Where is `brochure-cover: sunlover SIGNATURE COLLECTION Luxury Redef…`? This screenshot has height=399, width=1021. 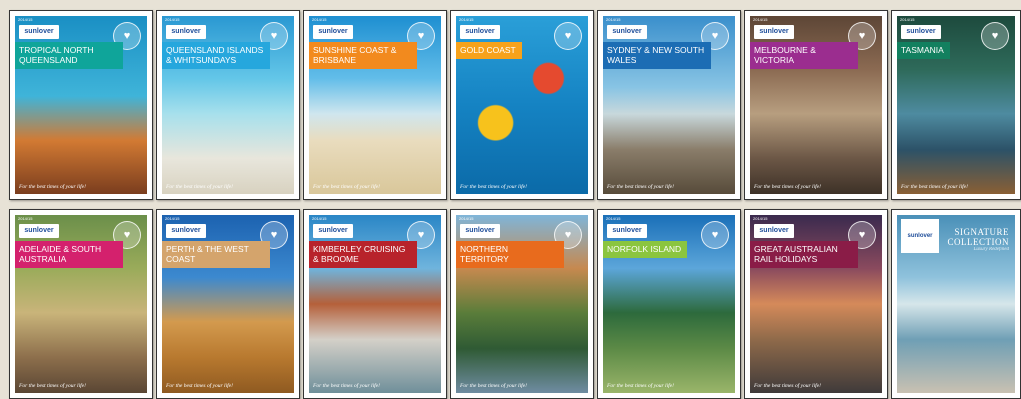 brochure-cover: sunlover SIGNATURE COLLECTION Luxury Redef… is located at coordinates (956, 304).